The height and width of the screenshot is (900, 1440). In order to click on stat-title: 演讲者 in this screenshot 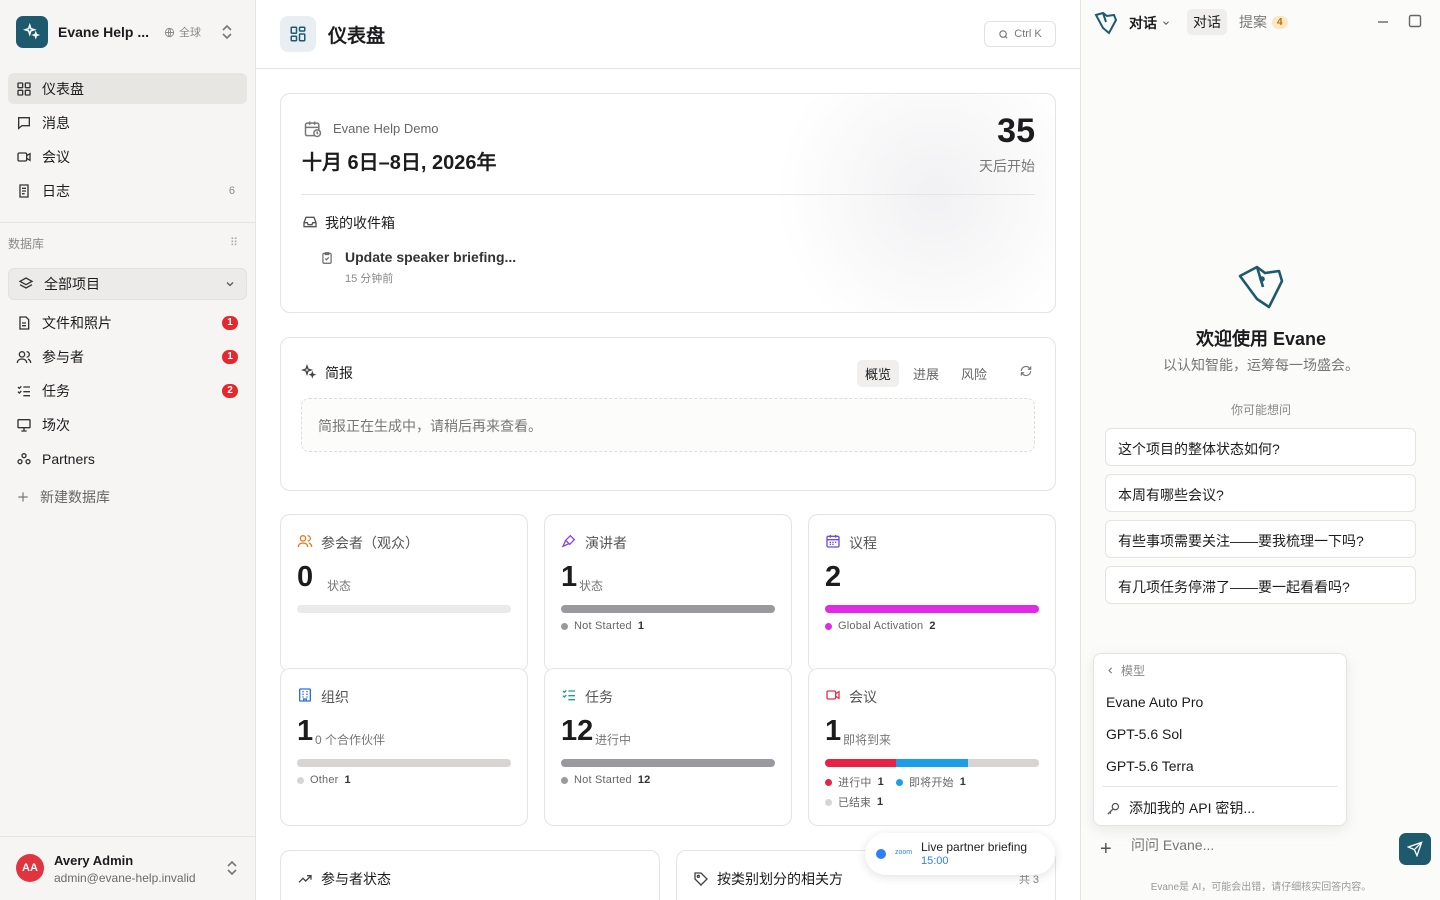, I will do `click(606, 543)`.